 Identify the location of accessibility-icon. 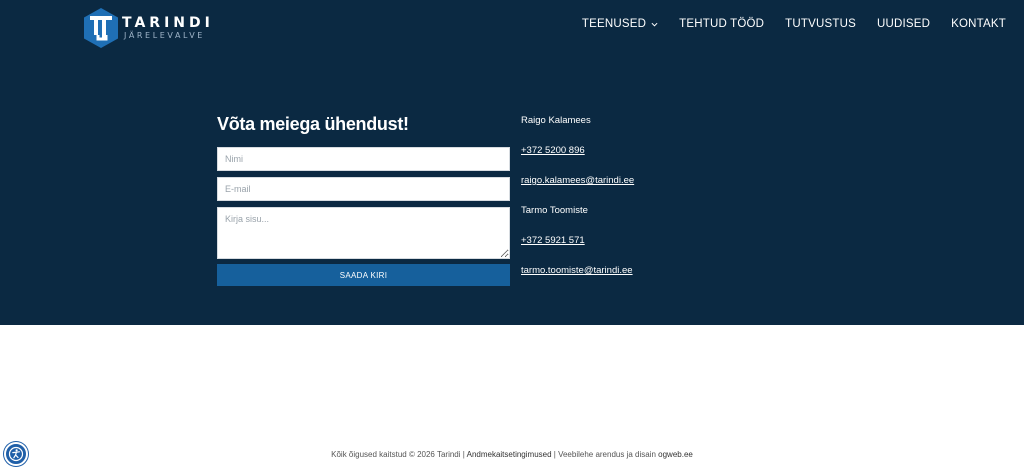
(16, 454).